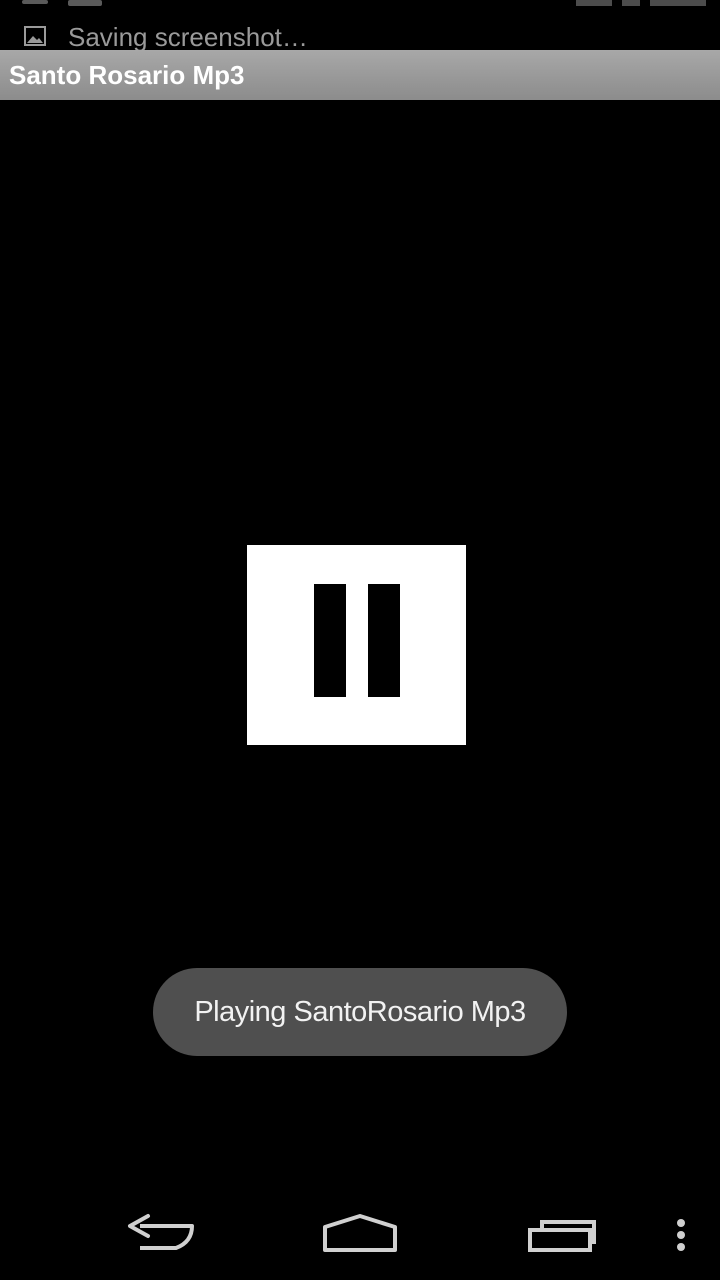 The width and height of the screenshot is (720, 1280). I want to click on overflow-menu-icon, so click(681, 1235).